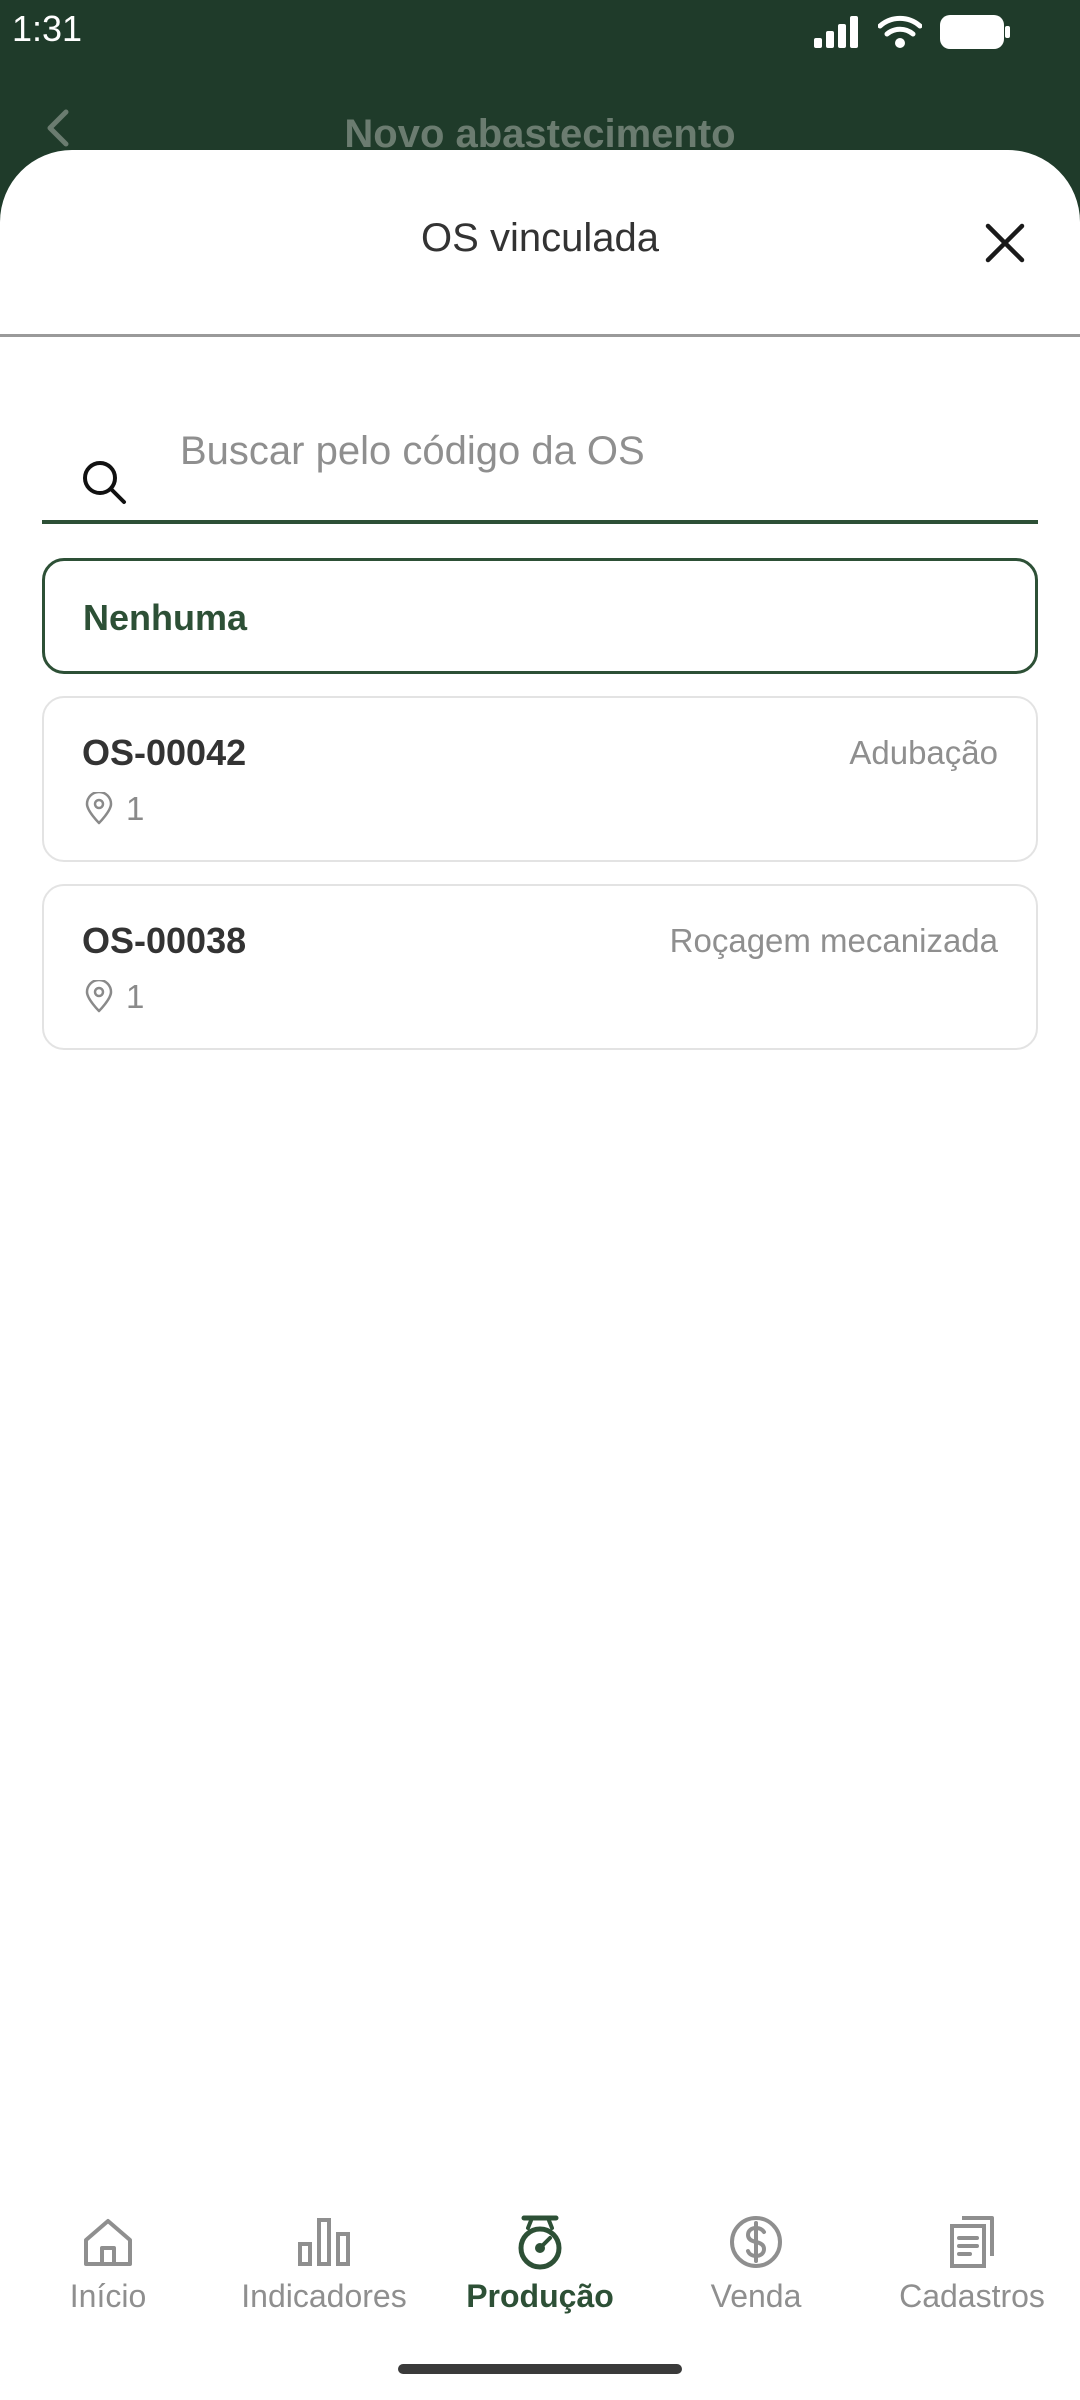 This screenshot has width=1080, height=2400. What do you see at coordinates (923, 752) in the screenshot?
I see `os-type: Adubação` at bounding box center [923, 752].